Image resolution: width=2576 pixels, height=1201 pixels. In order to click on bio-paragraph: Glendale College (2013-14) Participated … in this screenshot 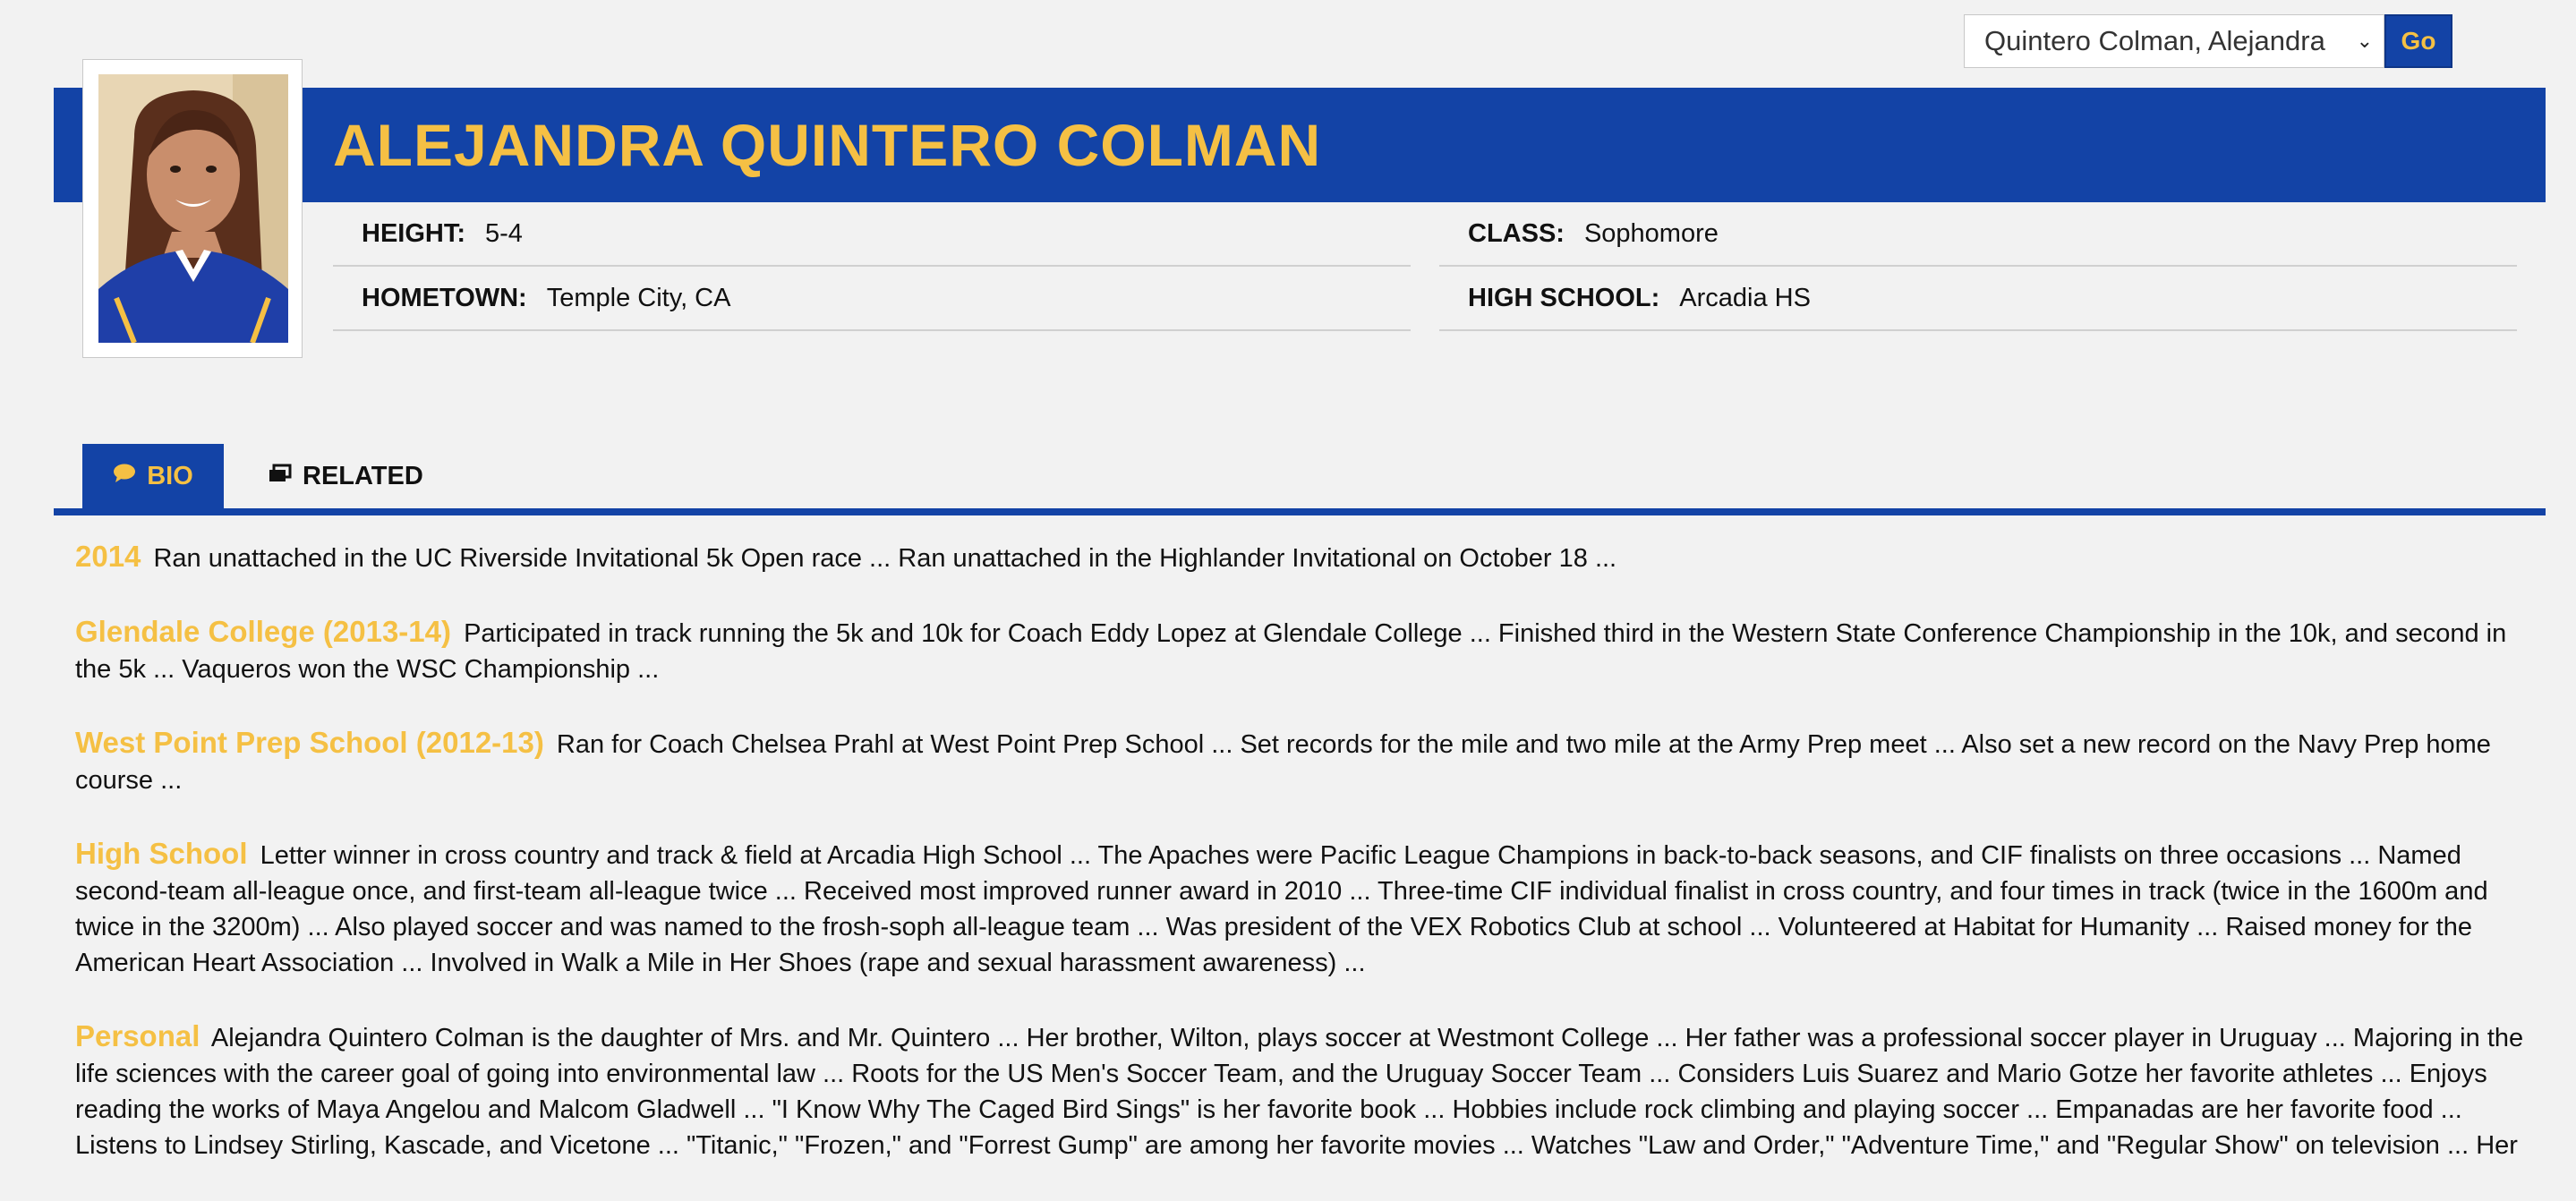, I will do `click(1301, 650)`.